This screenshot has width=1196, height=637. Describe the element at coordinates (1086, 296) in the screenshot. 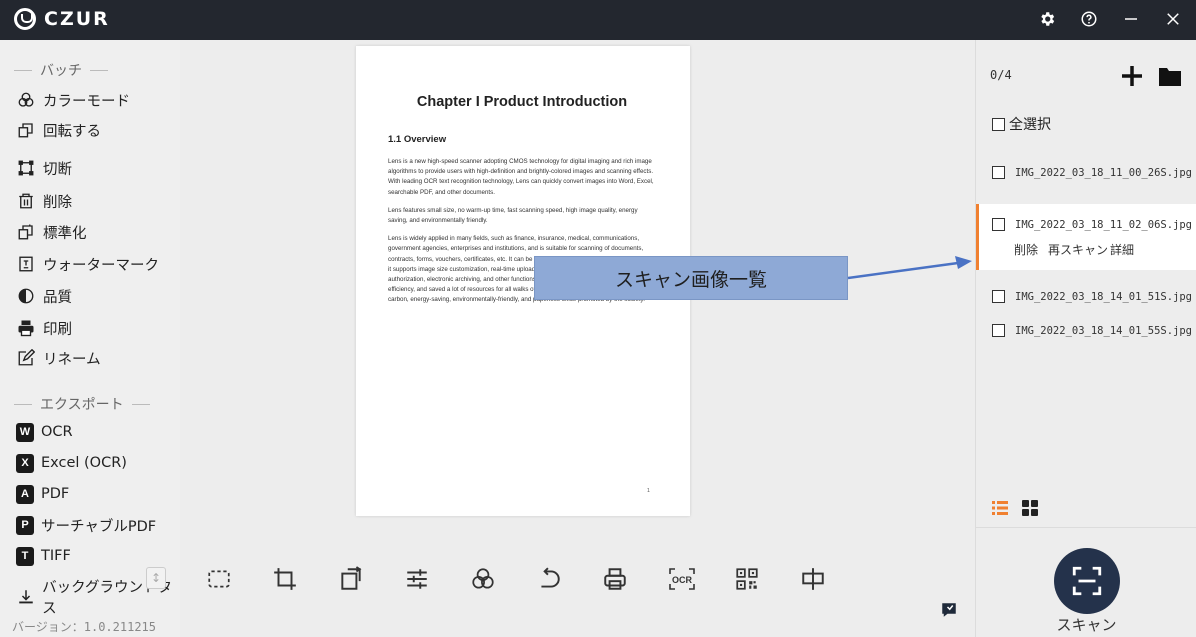

I see `file-list-item: IMG_2022_03_18_14_01_51S.jpg` at that location.